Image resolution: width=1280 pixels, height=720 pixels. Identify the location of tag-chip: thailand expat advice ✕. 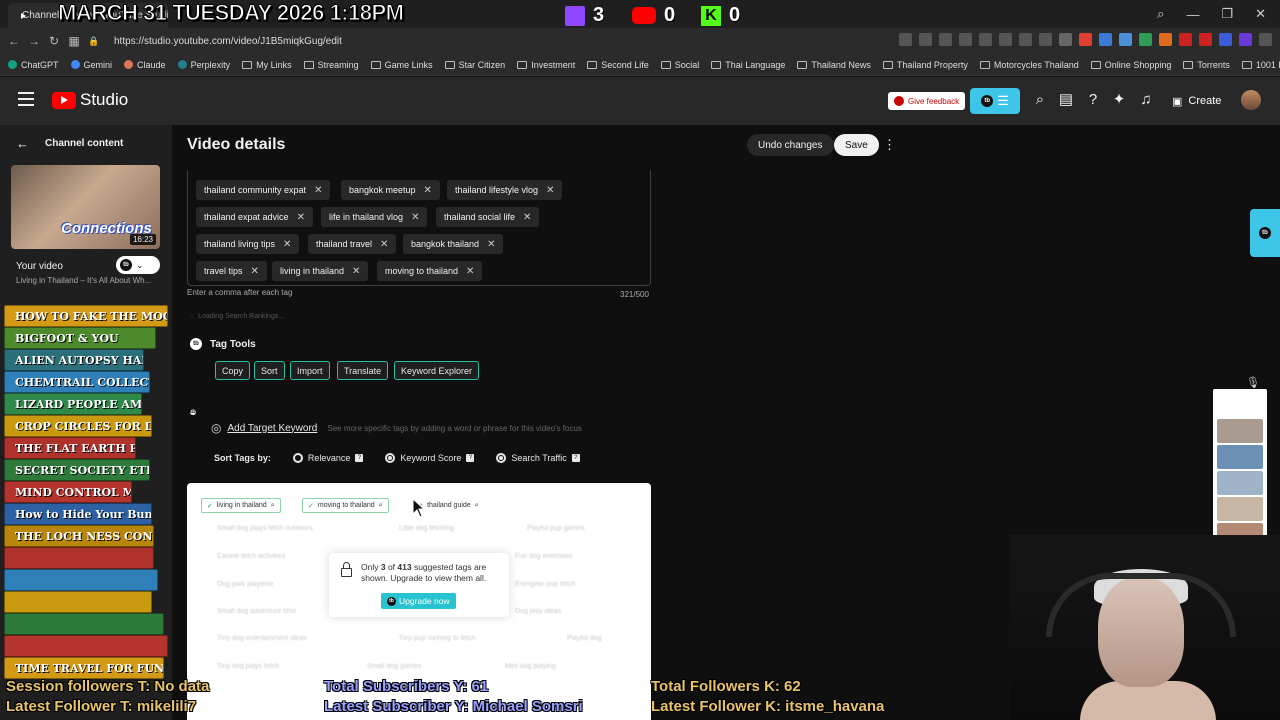
(254, 217).